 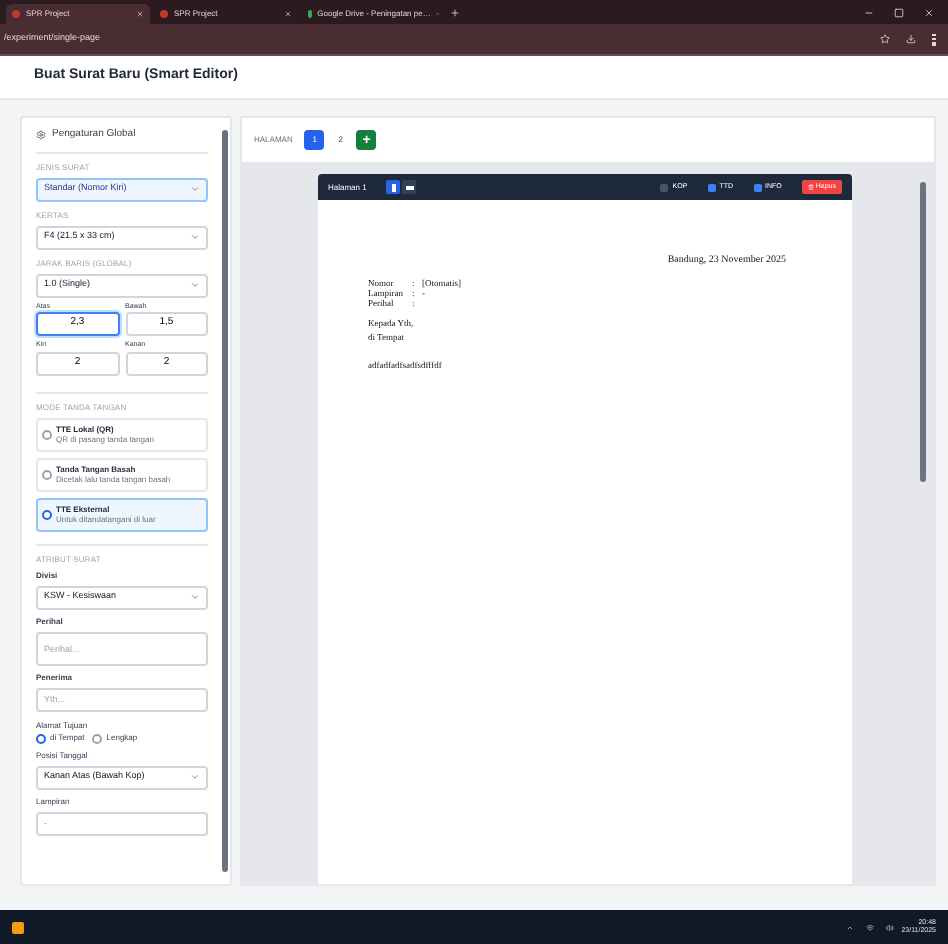 What do you see at coordinates (911, 38) in the screenshot?
I see `download-icon` at bounding box center [911, 38].